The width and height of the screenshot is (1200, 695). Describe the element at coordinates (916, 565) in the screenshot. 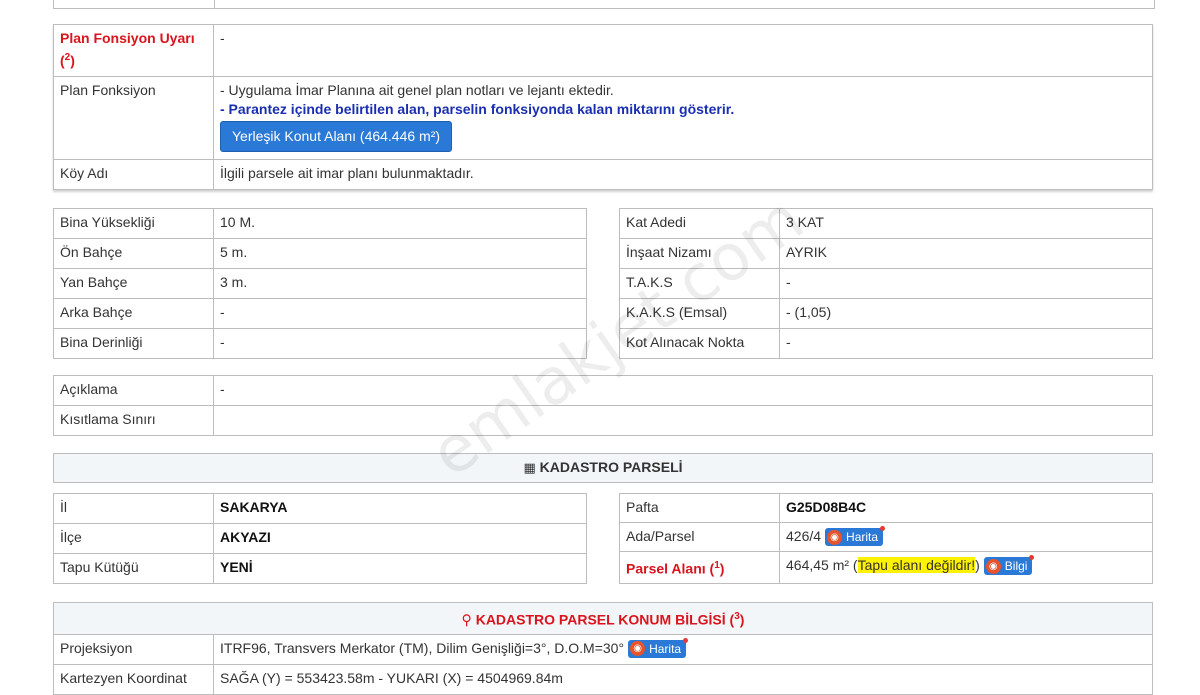

I see `deed-warning-highlight: Tapu alanı değildir!` at that location.